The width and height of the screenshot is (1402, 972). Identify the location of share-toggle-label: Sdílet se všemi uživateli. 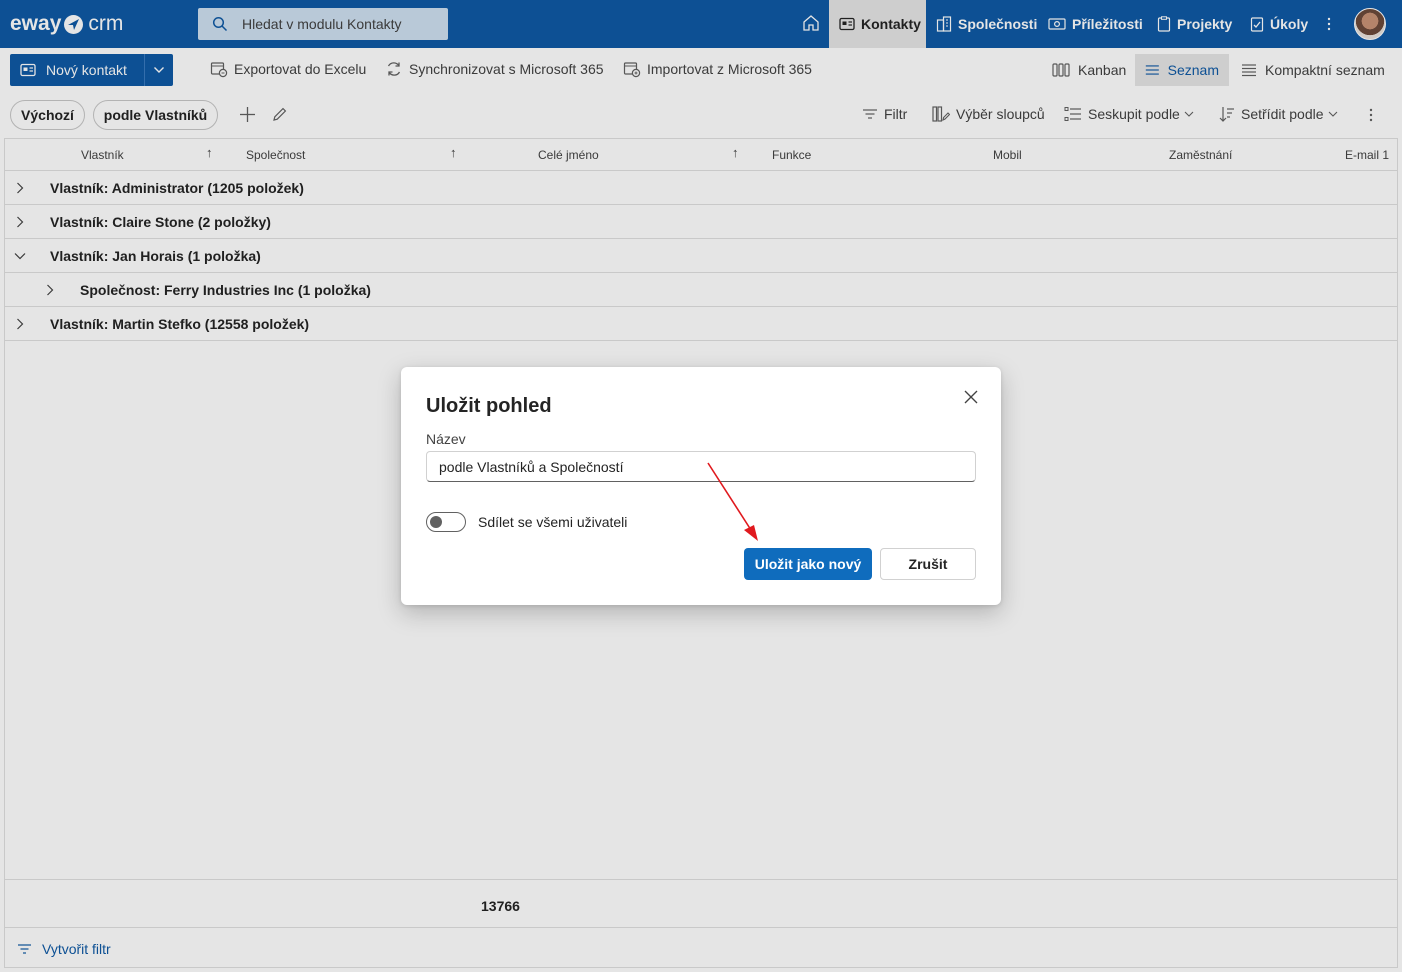
(553, 522).